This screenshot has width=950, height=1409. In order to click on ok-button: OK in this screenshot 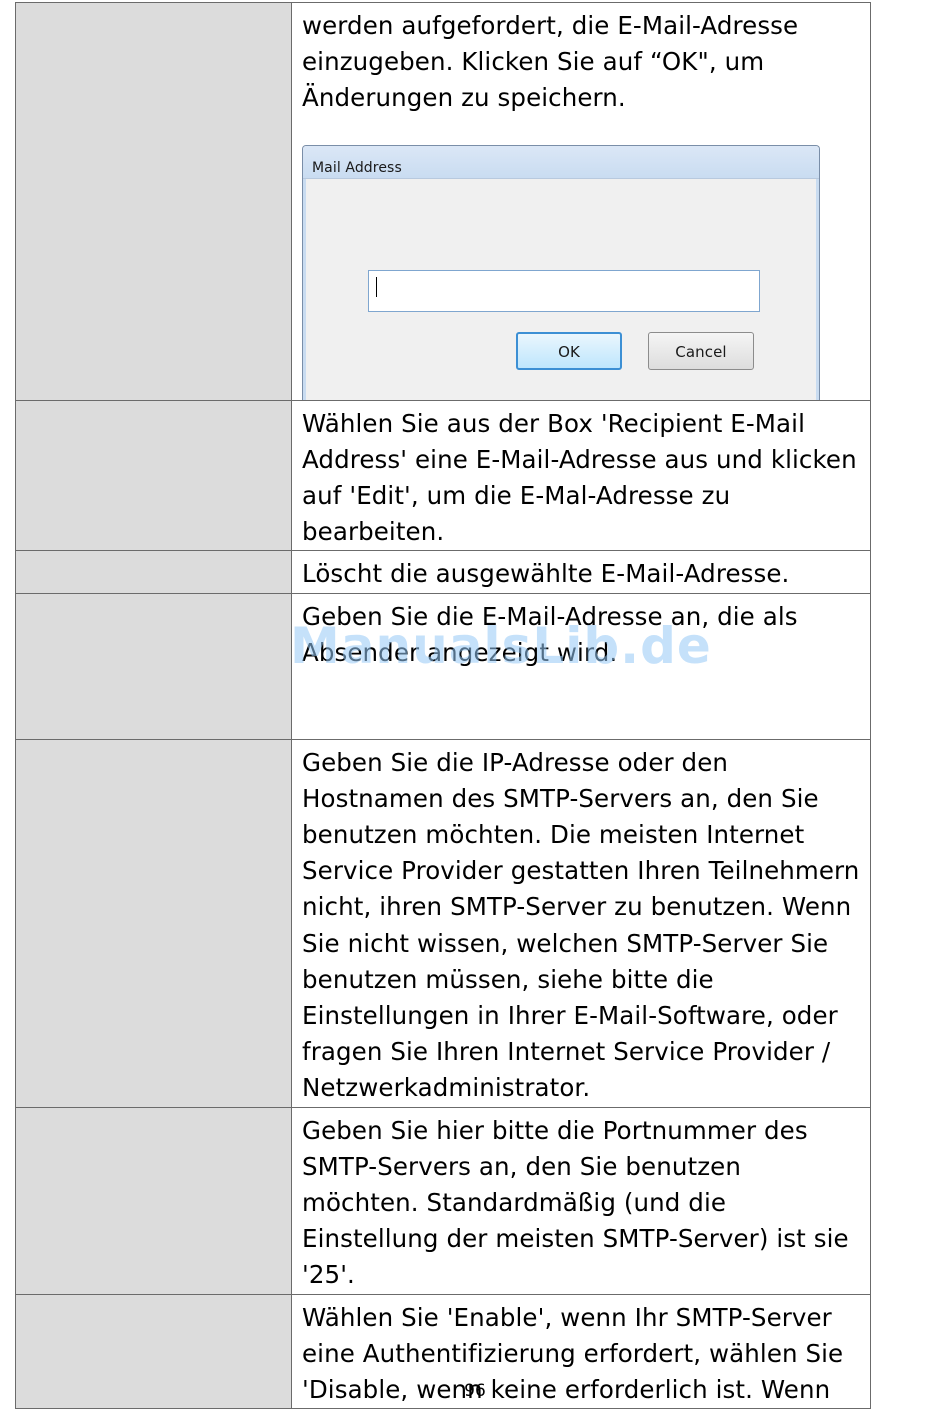, I will do `click(569, 350)`.